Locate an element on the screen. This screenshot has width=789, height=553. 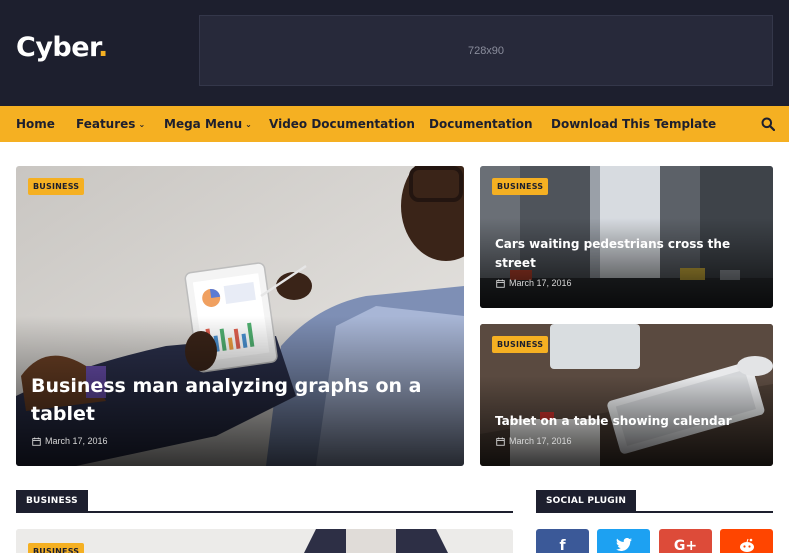
nav-item-documentation: Documentation is located at coordinates (481, 124).